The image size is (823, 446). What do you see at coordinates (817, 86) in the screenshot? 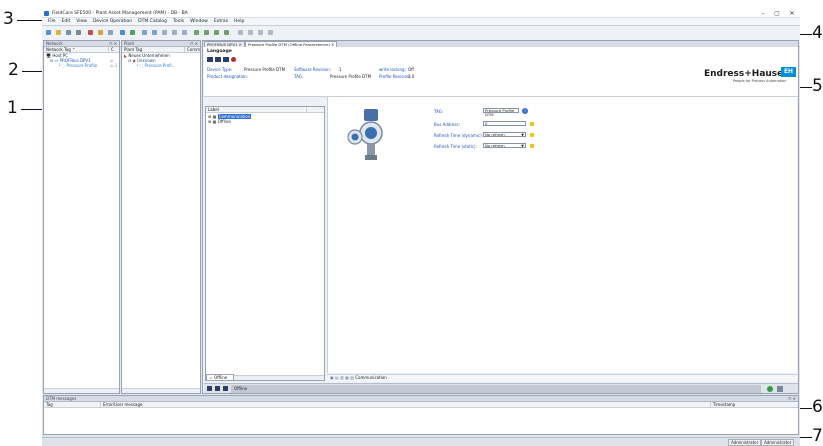
I see `callout-5: 5` at bounding box center [817, 86].